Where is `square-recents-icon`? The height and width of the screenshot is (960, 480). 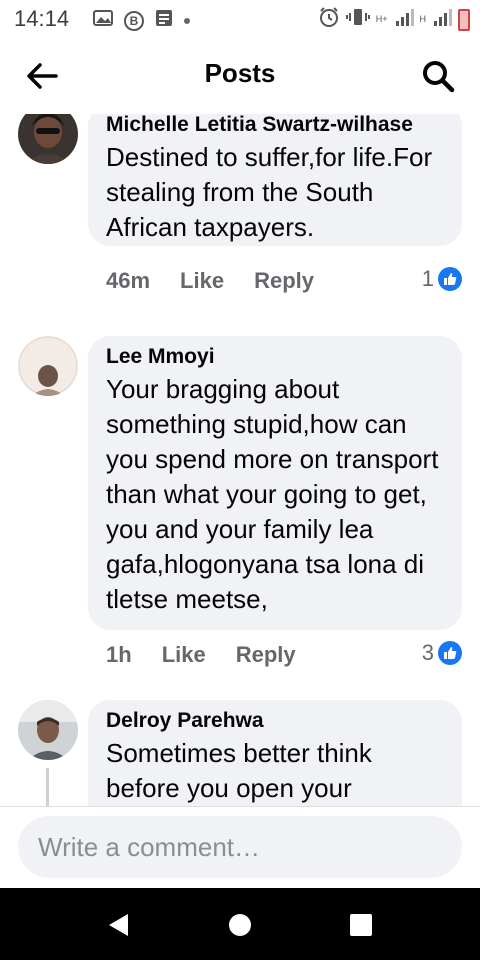 square-recents-icon is located at coordinates (361, 925).